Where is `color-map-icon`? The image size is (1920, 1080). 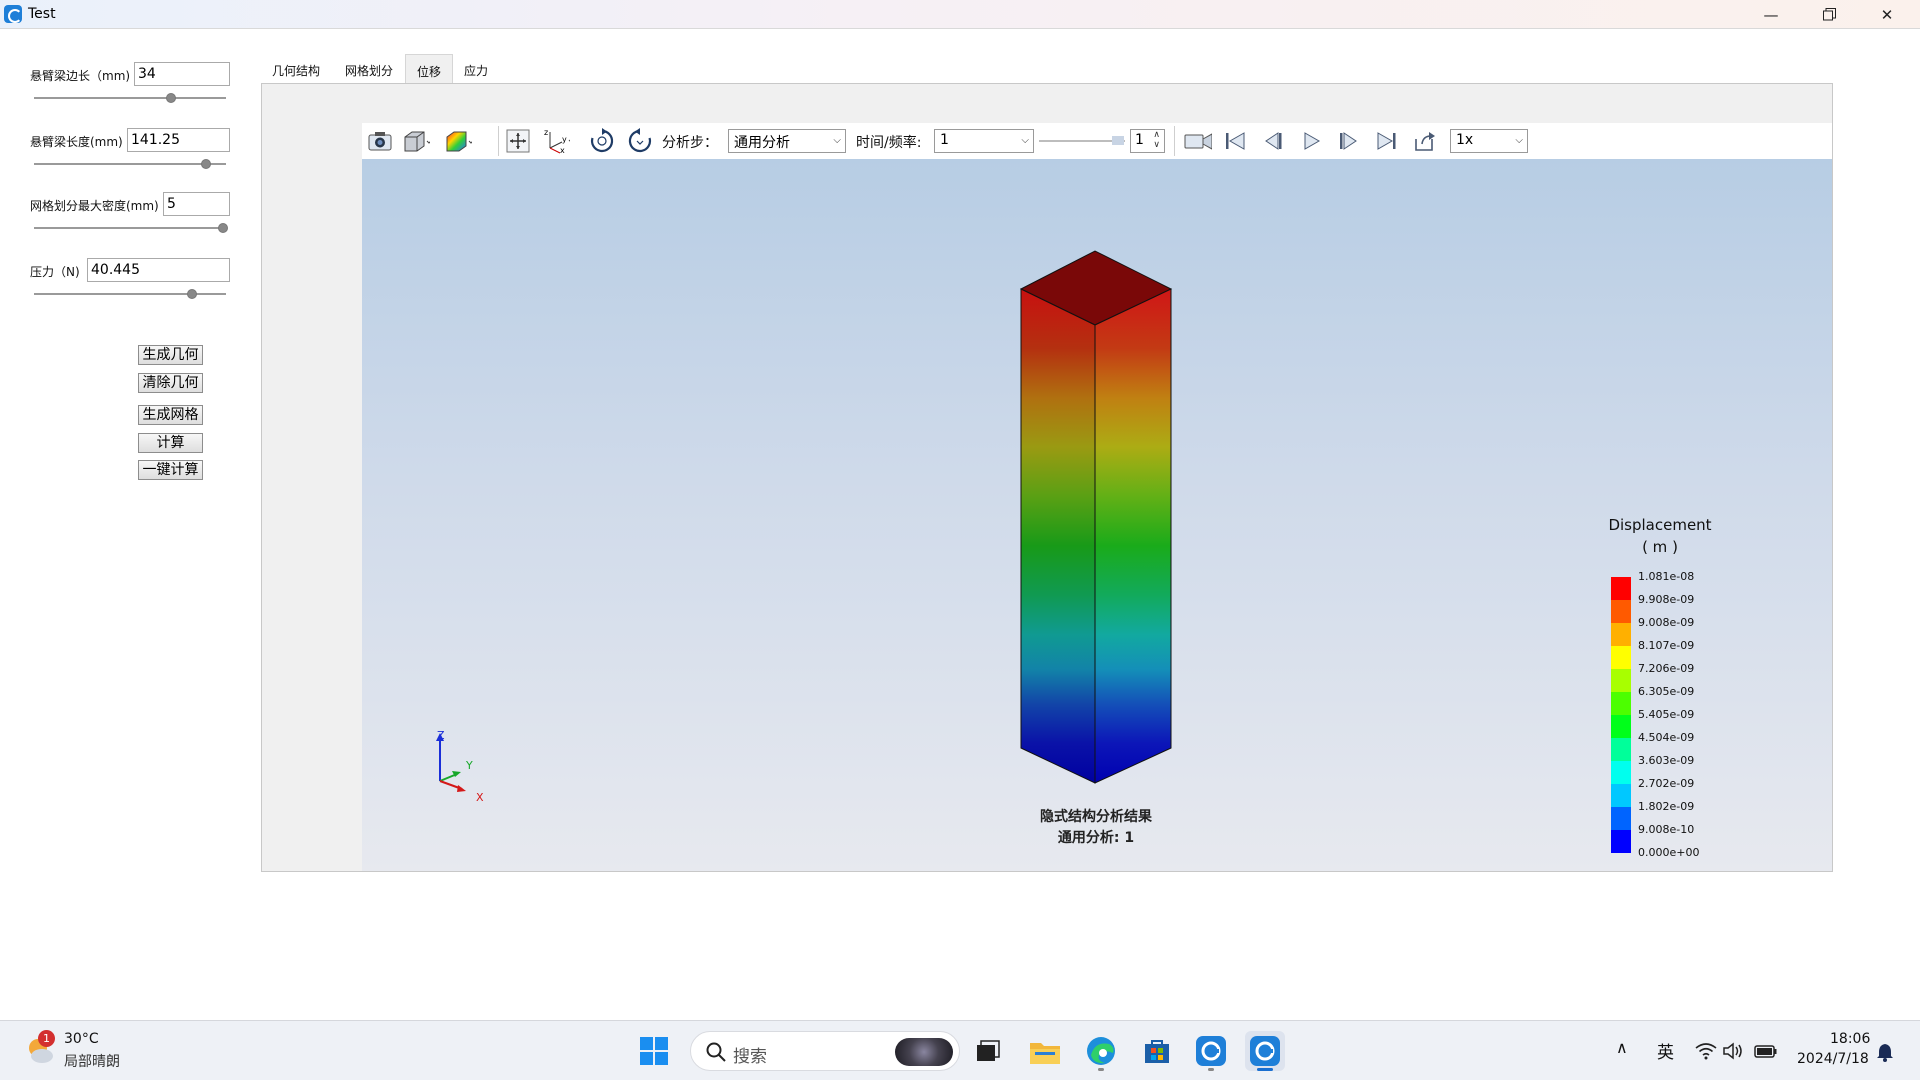 color-map-icon is located at coordinates (458, 141).